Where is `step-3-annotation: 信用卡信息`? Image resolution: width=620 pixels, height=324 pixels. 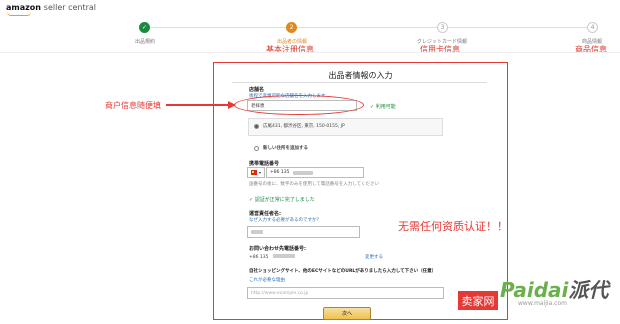
step-3-annotation: 信用卡信息 is located at coordinates (440, 49).